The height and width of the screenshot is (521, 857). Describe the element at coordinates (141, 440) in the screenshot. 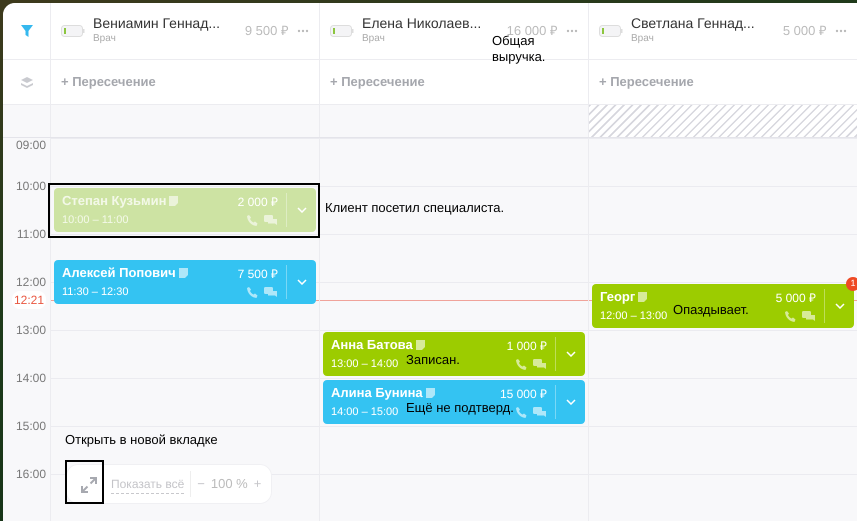

I see `annotation-text: Открыть в новой вкладке` at that location.